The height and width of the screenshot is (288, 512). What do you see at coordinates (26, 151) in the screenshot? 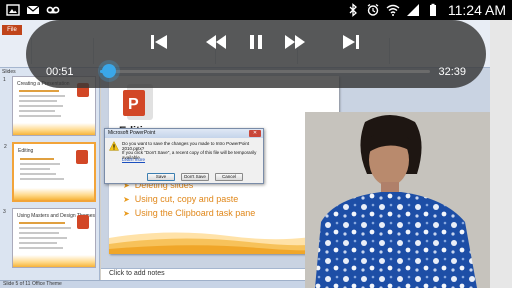
I see `thumbnail-title: Editing` at bounding box center [26, 151].